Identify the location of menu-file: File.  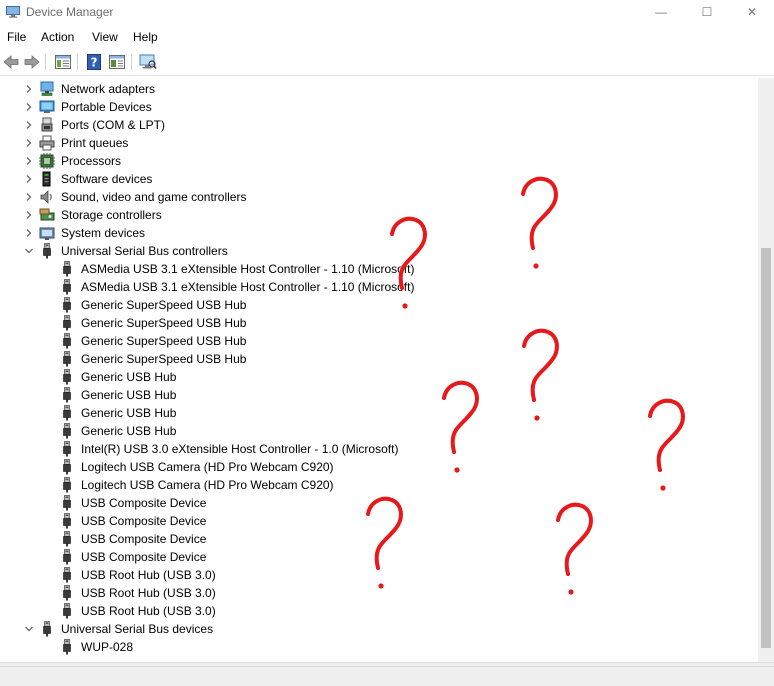
(16, 37).